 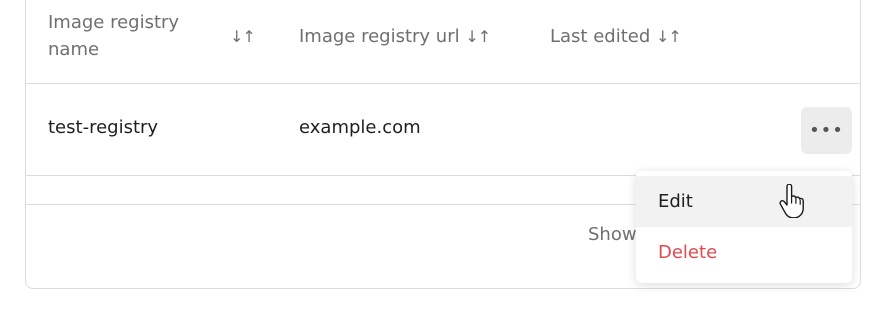 What do you see at coordinates (379, 36) in the screenshot?
I see `column-header-url-label: Image registry url` at bounding box center [379, 36].